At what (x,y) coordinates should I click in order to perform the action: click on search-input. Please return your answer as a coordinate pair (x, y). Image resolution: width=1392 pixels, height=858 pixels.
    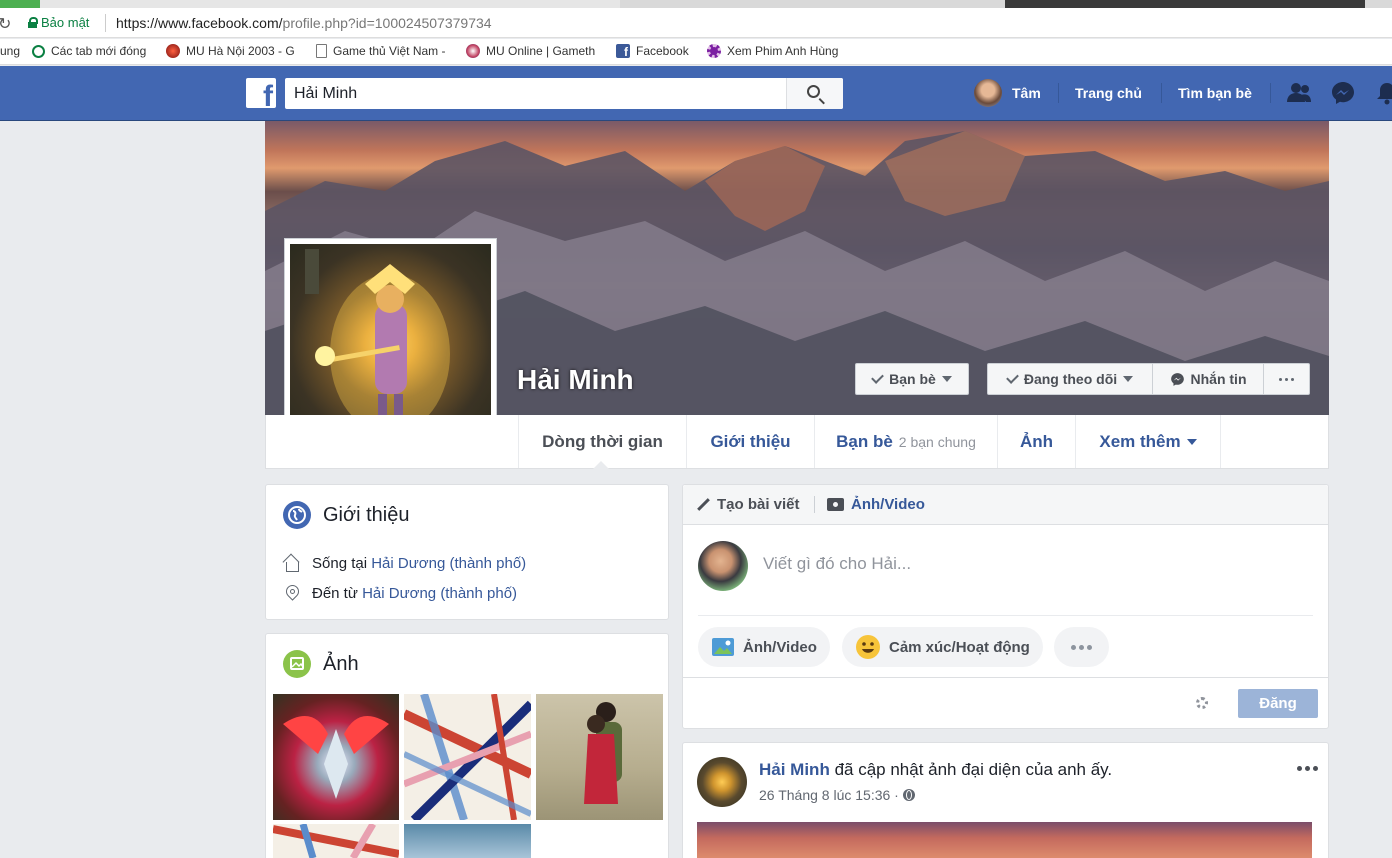
    Looking at the image, I should click on (535, 93).